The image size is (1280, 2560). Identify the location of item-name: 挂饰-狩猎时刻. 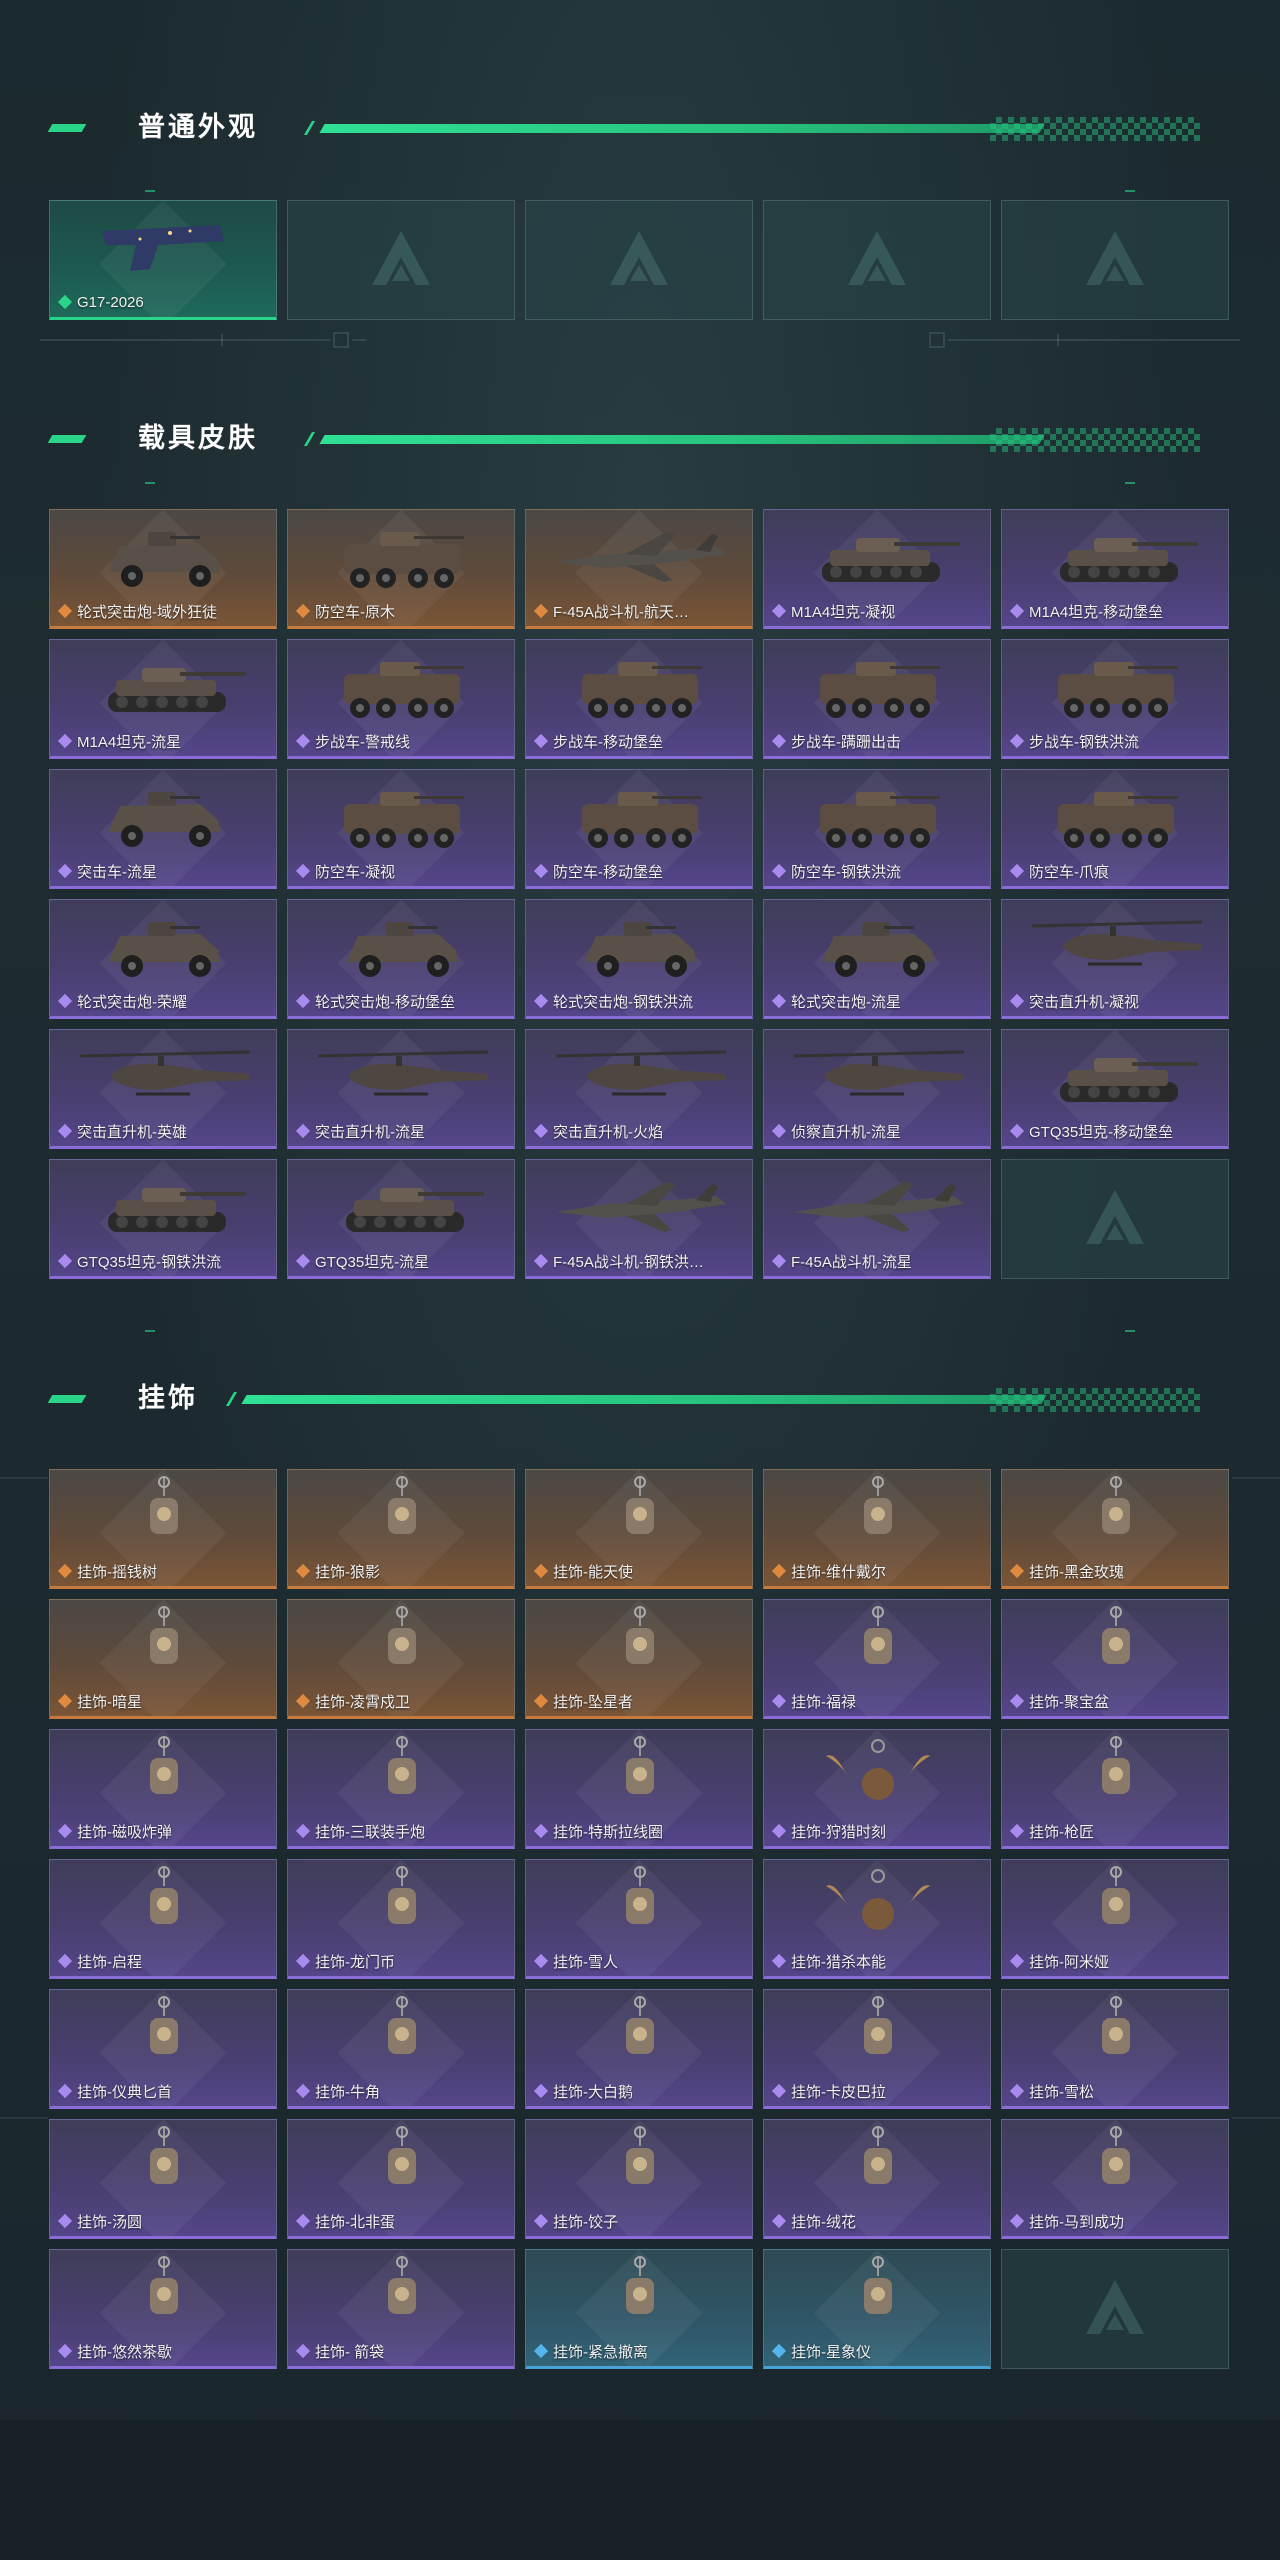
(838, 1832).